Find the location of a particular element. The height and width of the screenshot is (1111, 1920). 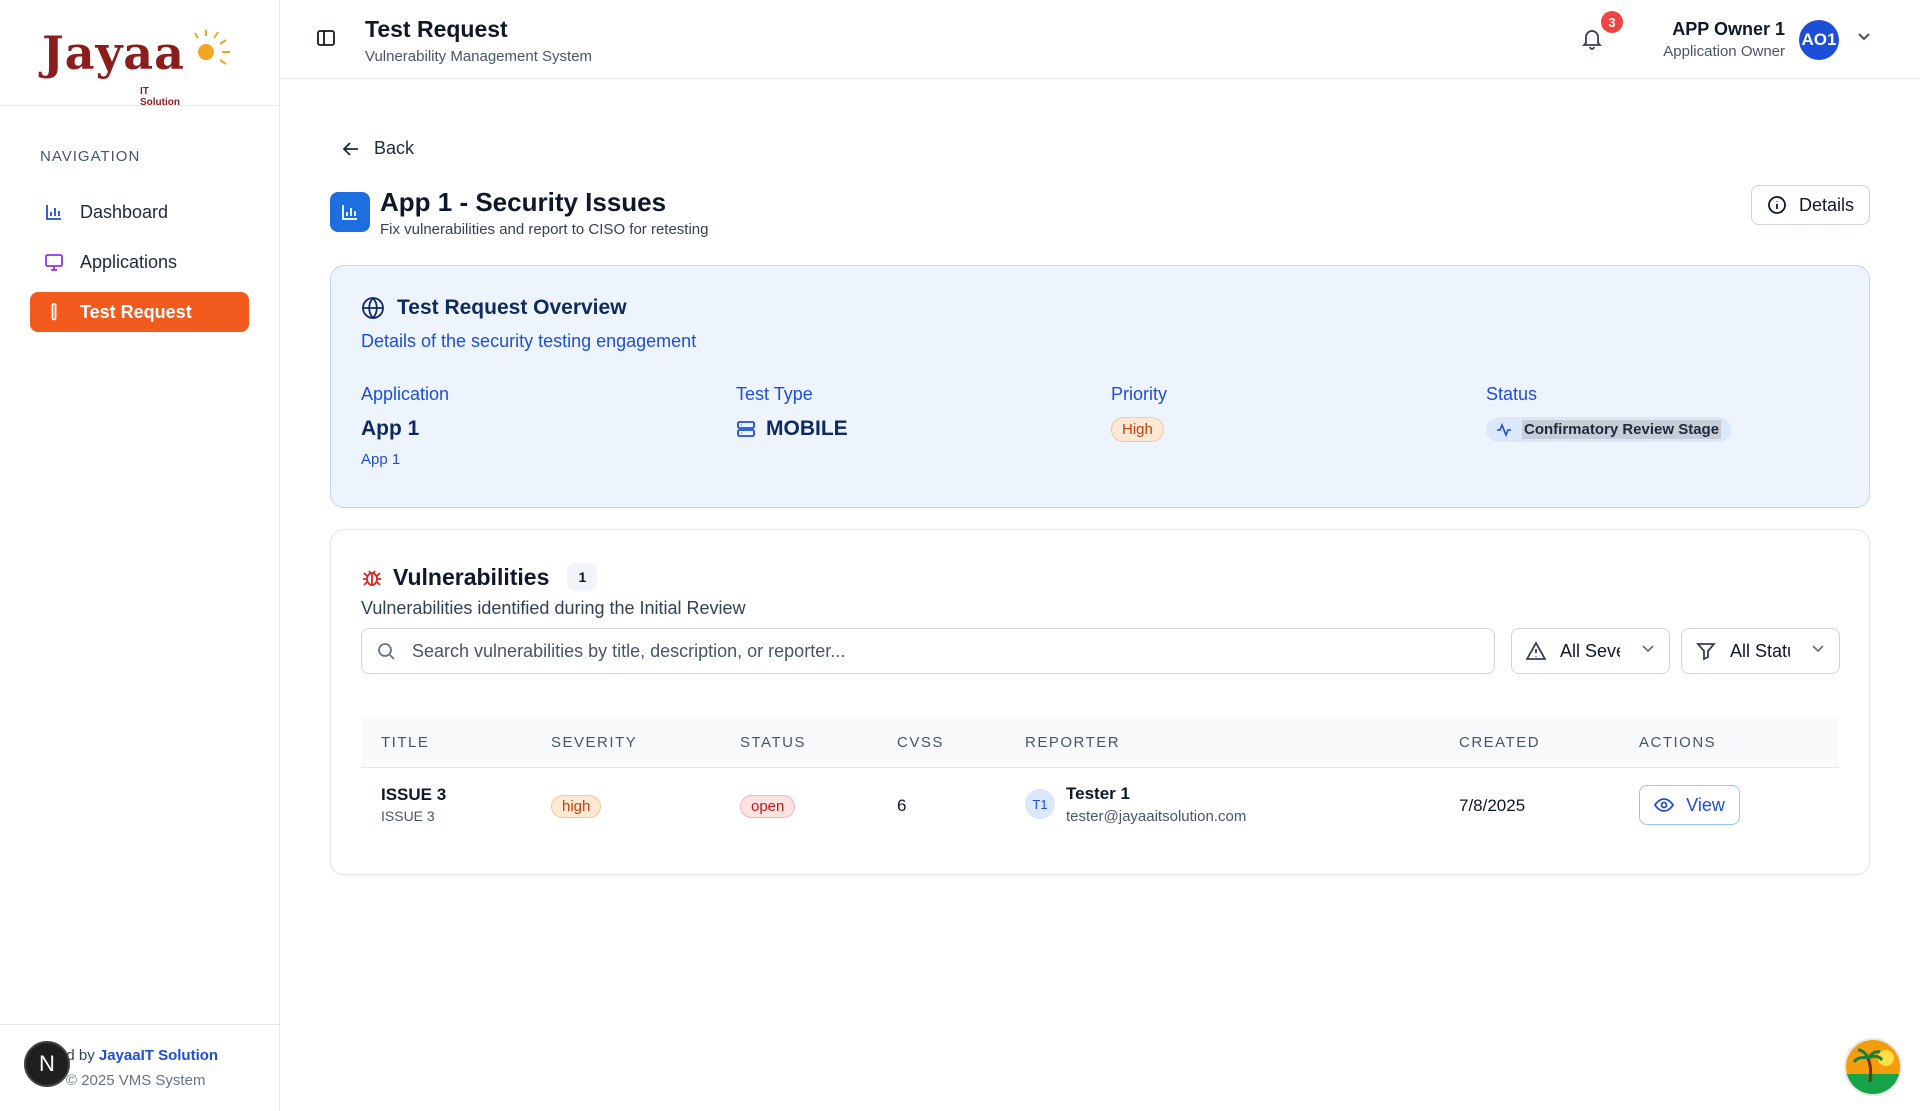

logo-text: Jayaa is located at coordinates (113, 52).